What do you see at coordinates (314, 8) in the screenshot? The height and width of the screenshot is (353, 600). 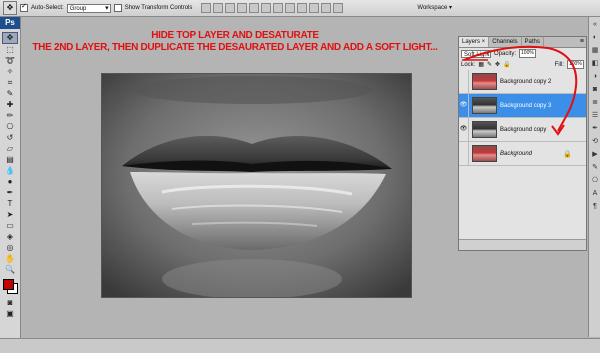 I see `distribute-left-icon` at bounding box center [314, 8].